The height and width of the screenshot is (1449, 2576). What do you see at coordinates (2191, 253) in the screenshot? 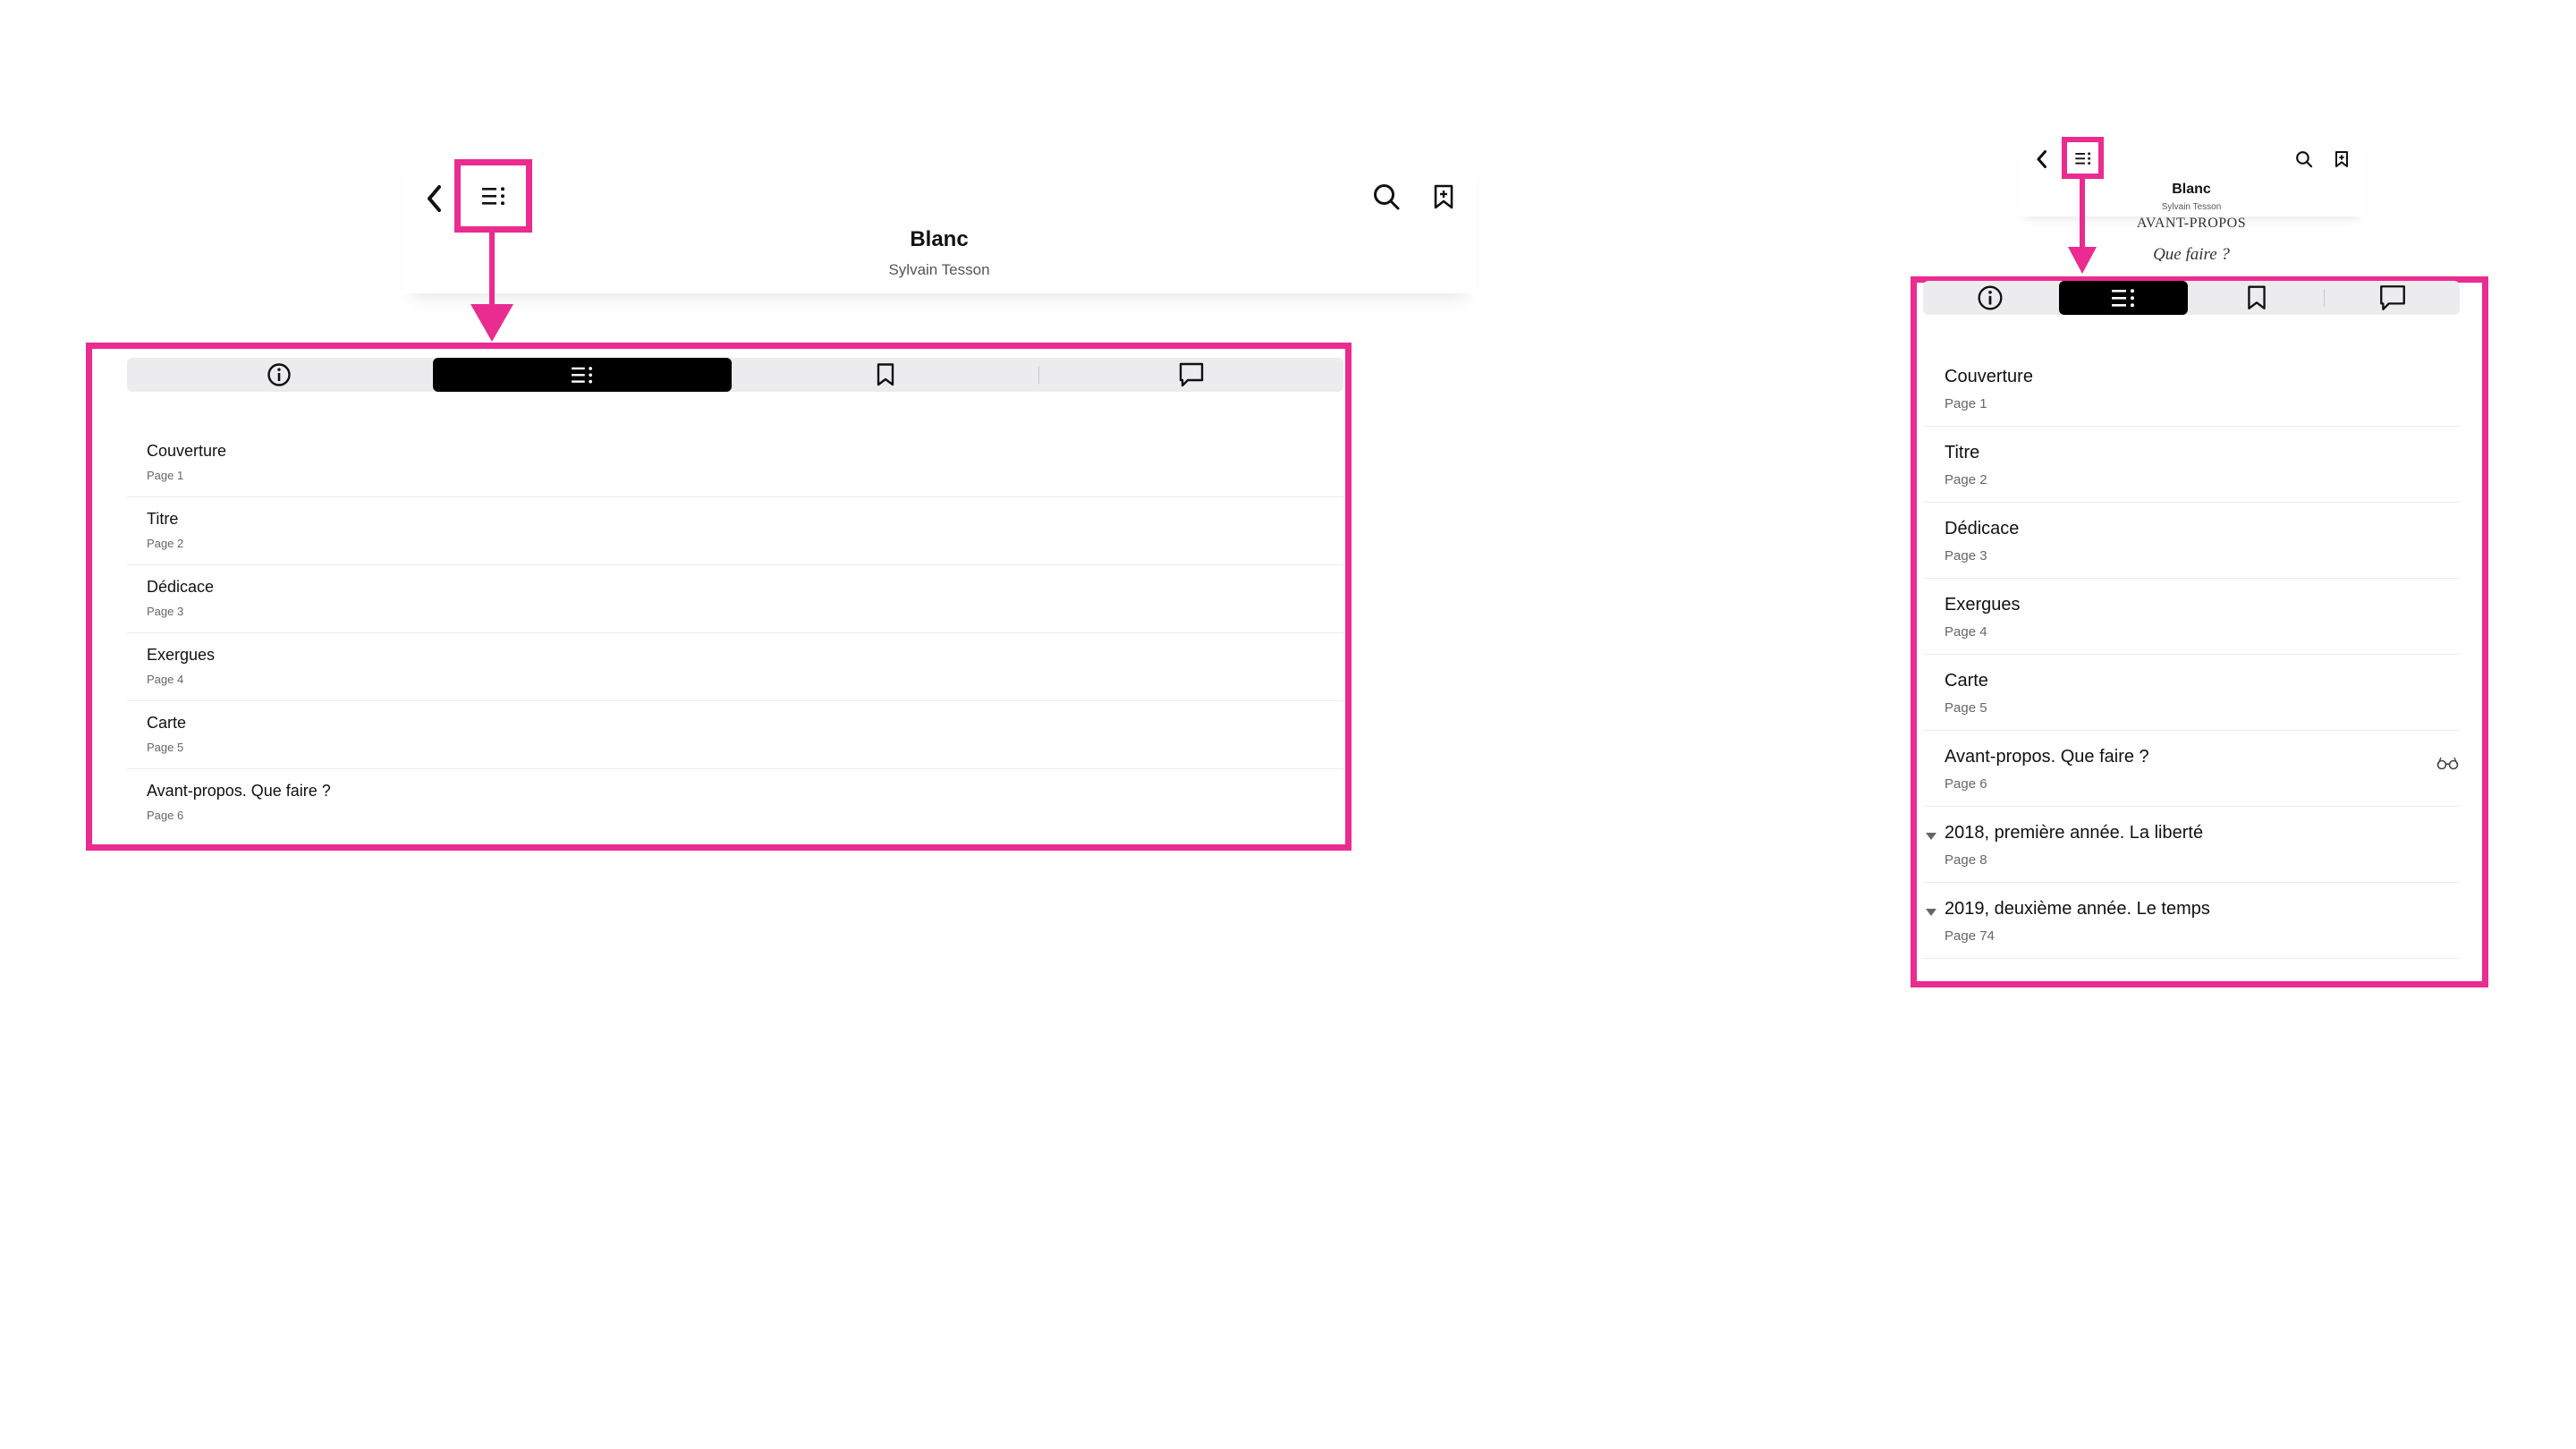
I see `chapter-subtitle: Que faire ?` at bounding box center [2191, 253].